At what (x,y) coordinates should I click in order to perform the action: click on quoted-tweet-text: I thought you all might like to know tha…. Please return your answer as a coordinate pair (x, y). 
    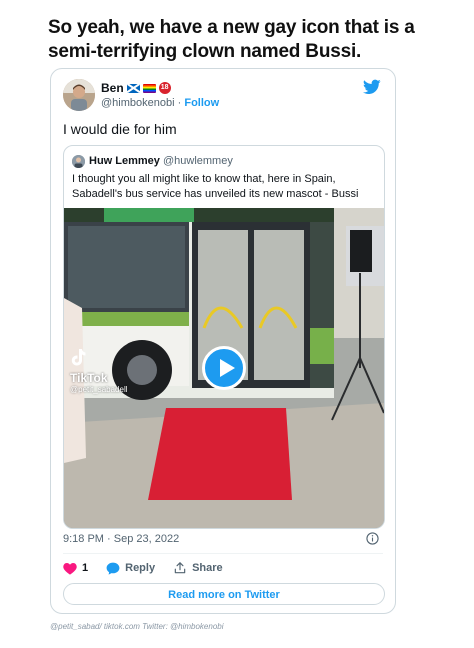
    Looking at the image, I should click on (215, 186).